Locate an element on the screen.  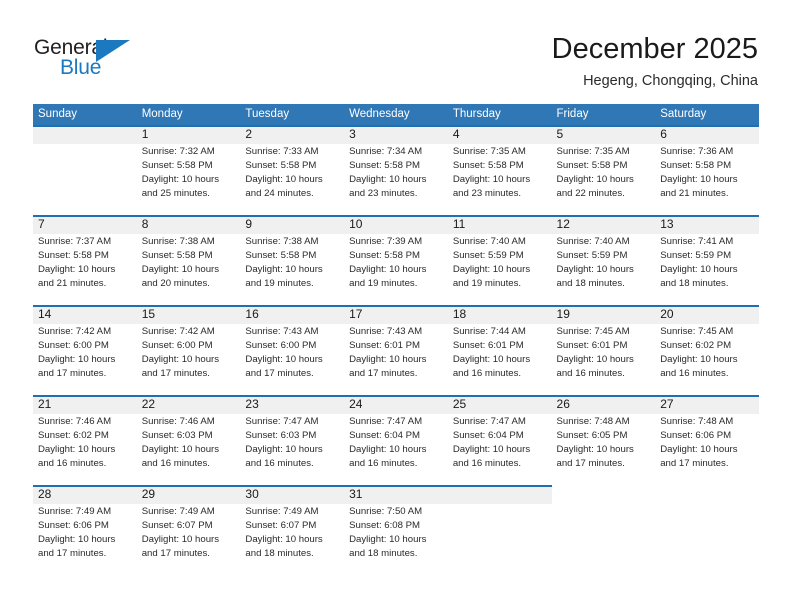
daylight-duration-line2: and 16 minutes. is located at coordinates (487, 463).